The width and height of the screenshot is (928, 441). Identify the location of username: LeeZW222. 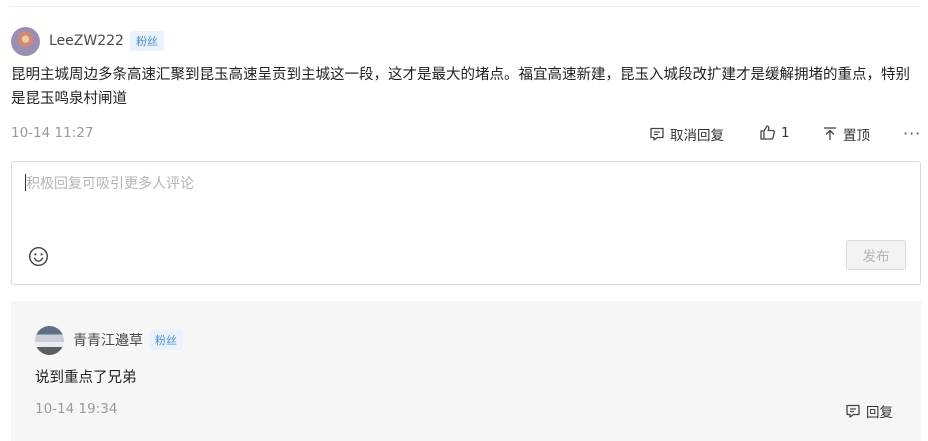
(86, 41).